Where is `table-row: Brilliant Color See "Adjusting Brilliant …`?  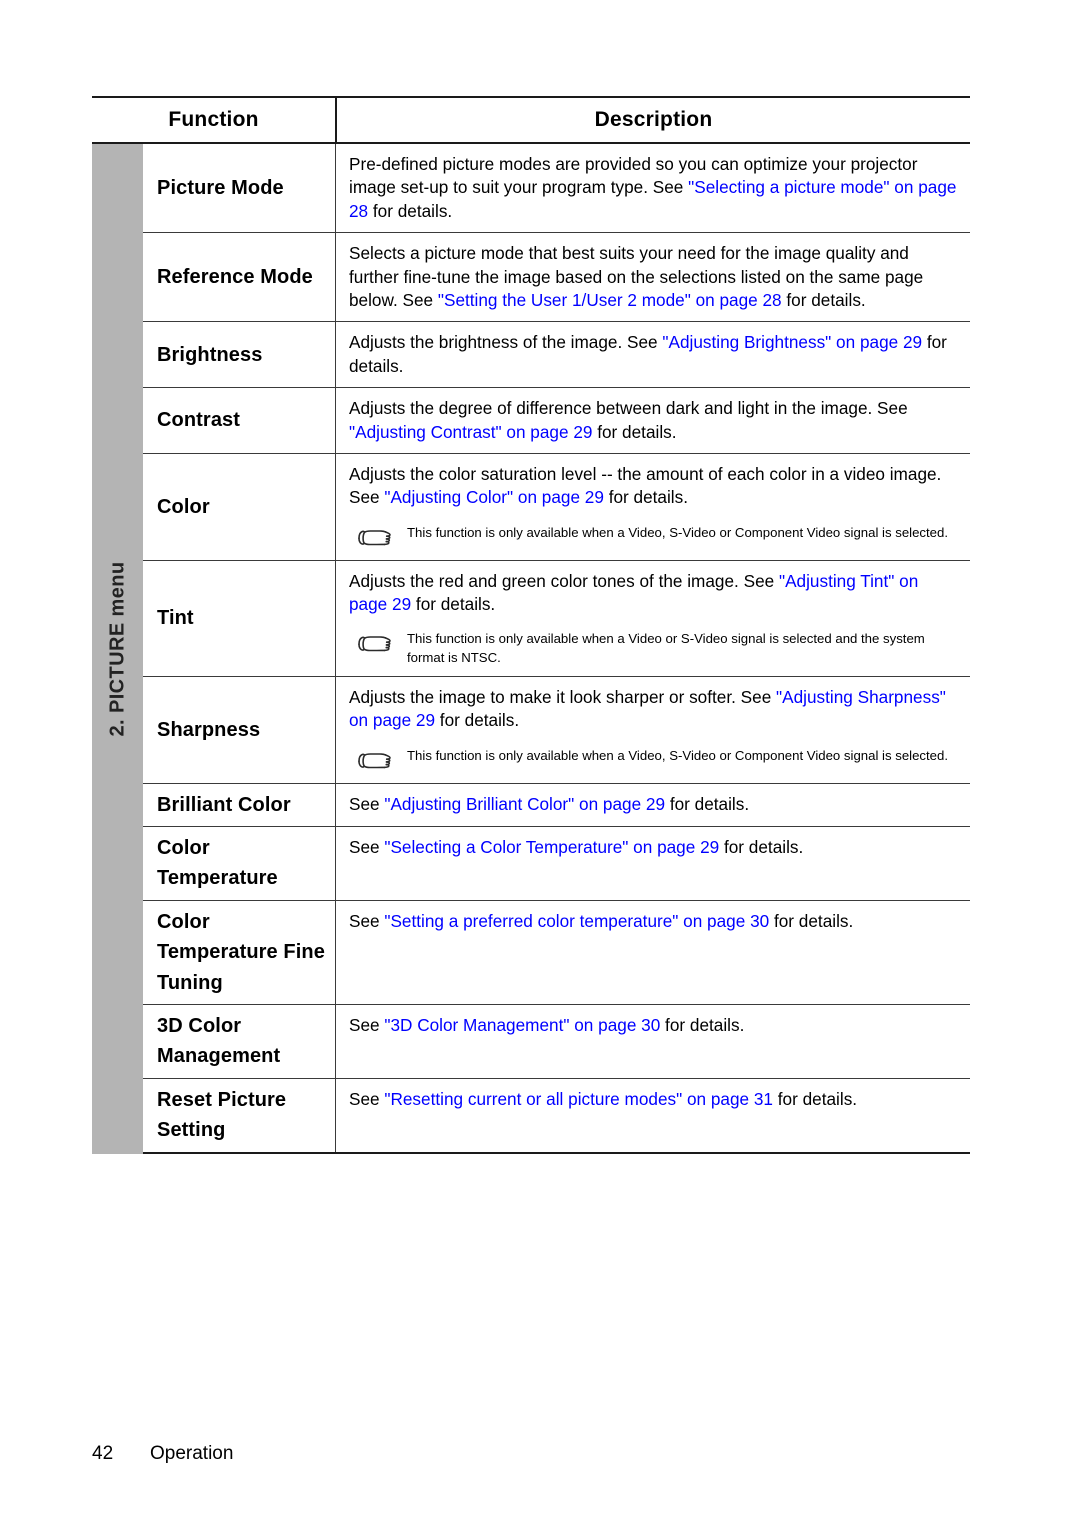 table-row: Brilliant Color See "Adjusting Brilliant … is located at coordinates (556, 805).